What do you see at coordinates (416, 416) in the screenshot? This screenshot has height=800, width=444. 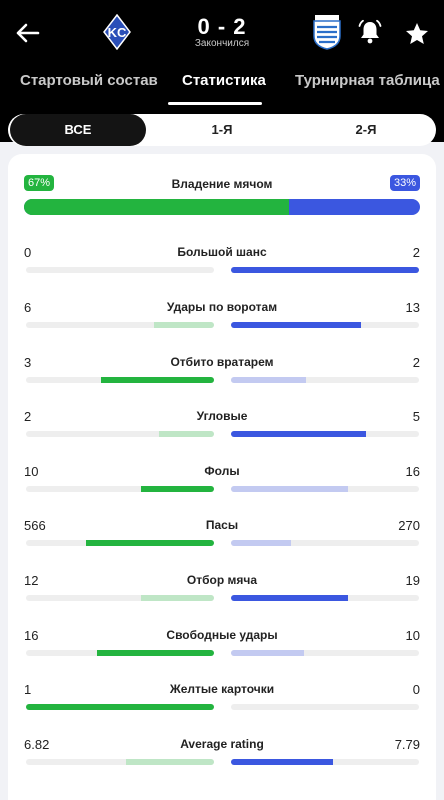 I see `away-stat-value: 5` at bounding box center [416, 416].